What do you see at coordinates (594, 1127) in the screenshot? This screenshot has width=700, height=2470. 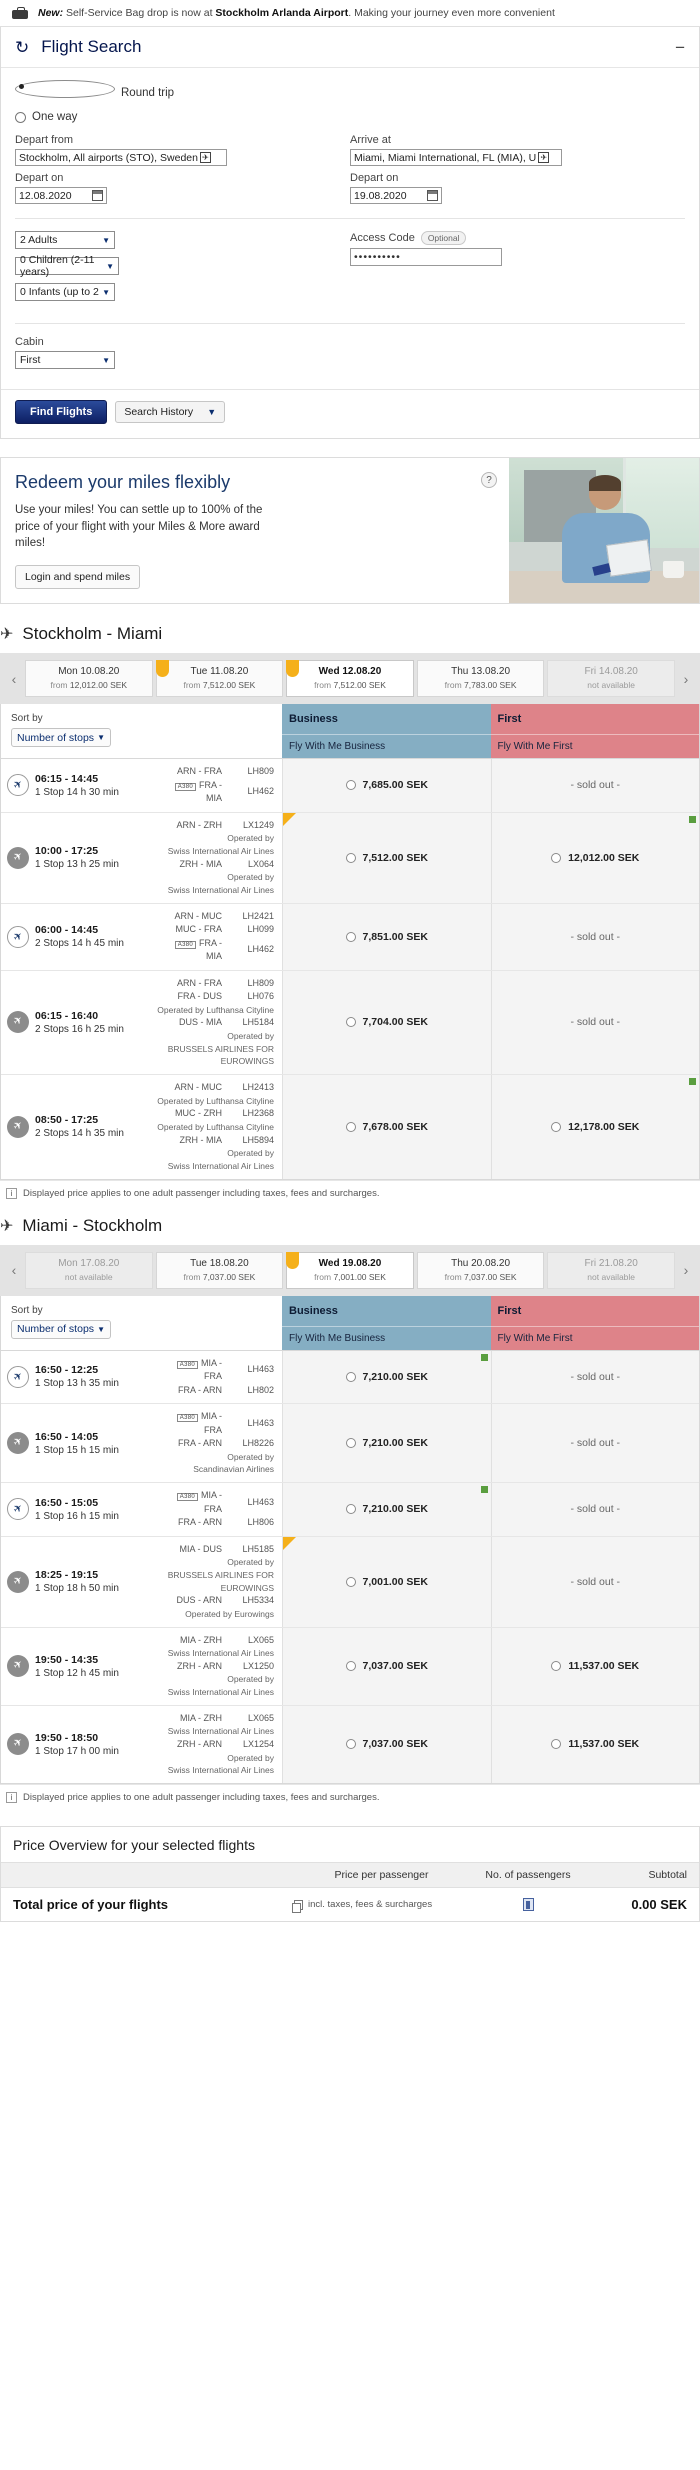 I see `fare-price-cell: 12,178.00 SEK` at bounding box center [594, 1127].